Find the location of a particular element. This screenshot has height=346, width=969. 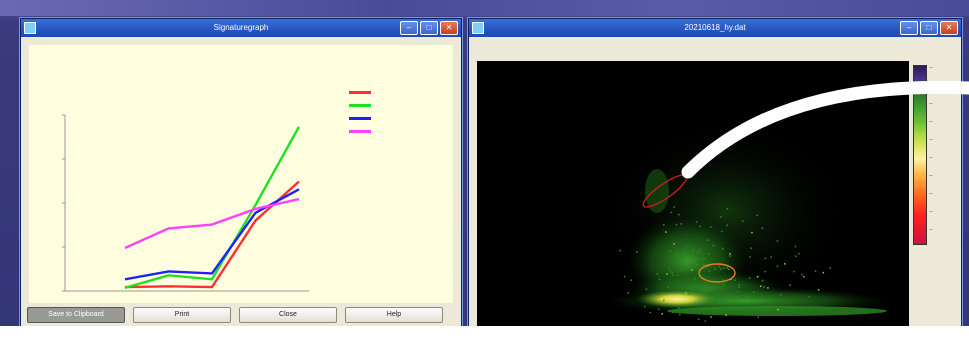

annotation-arc is located at coordinates (825, 129).